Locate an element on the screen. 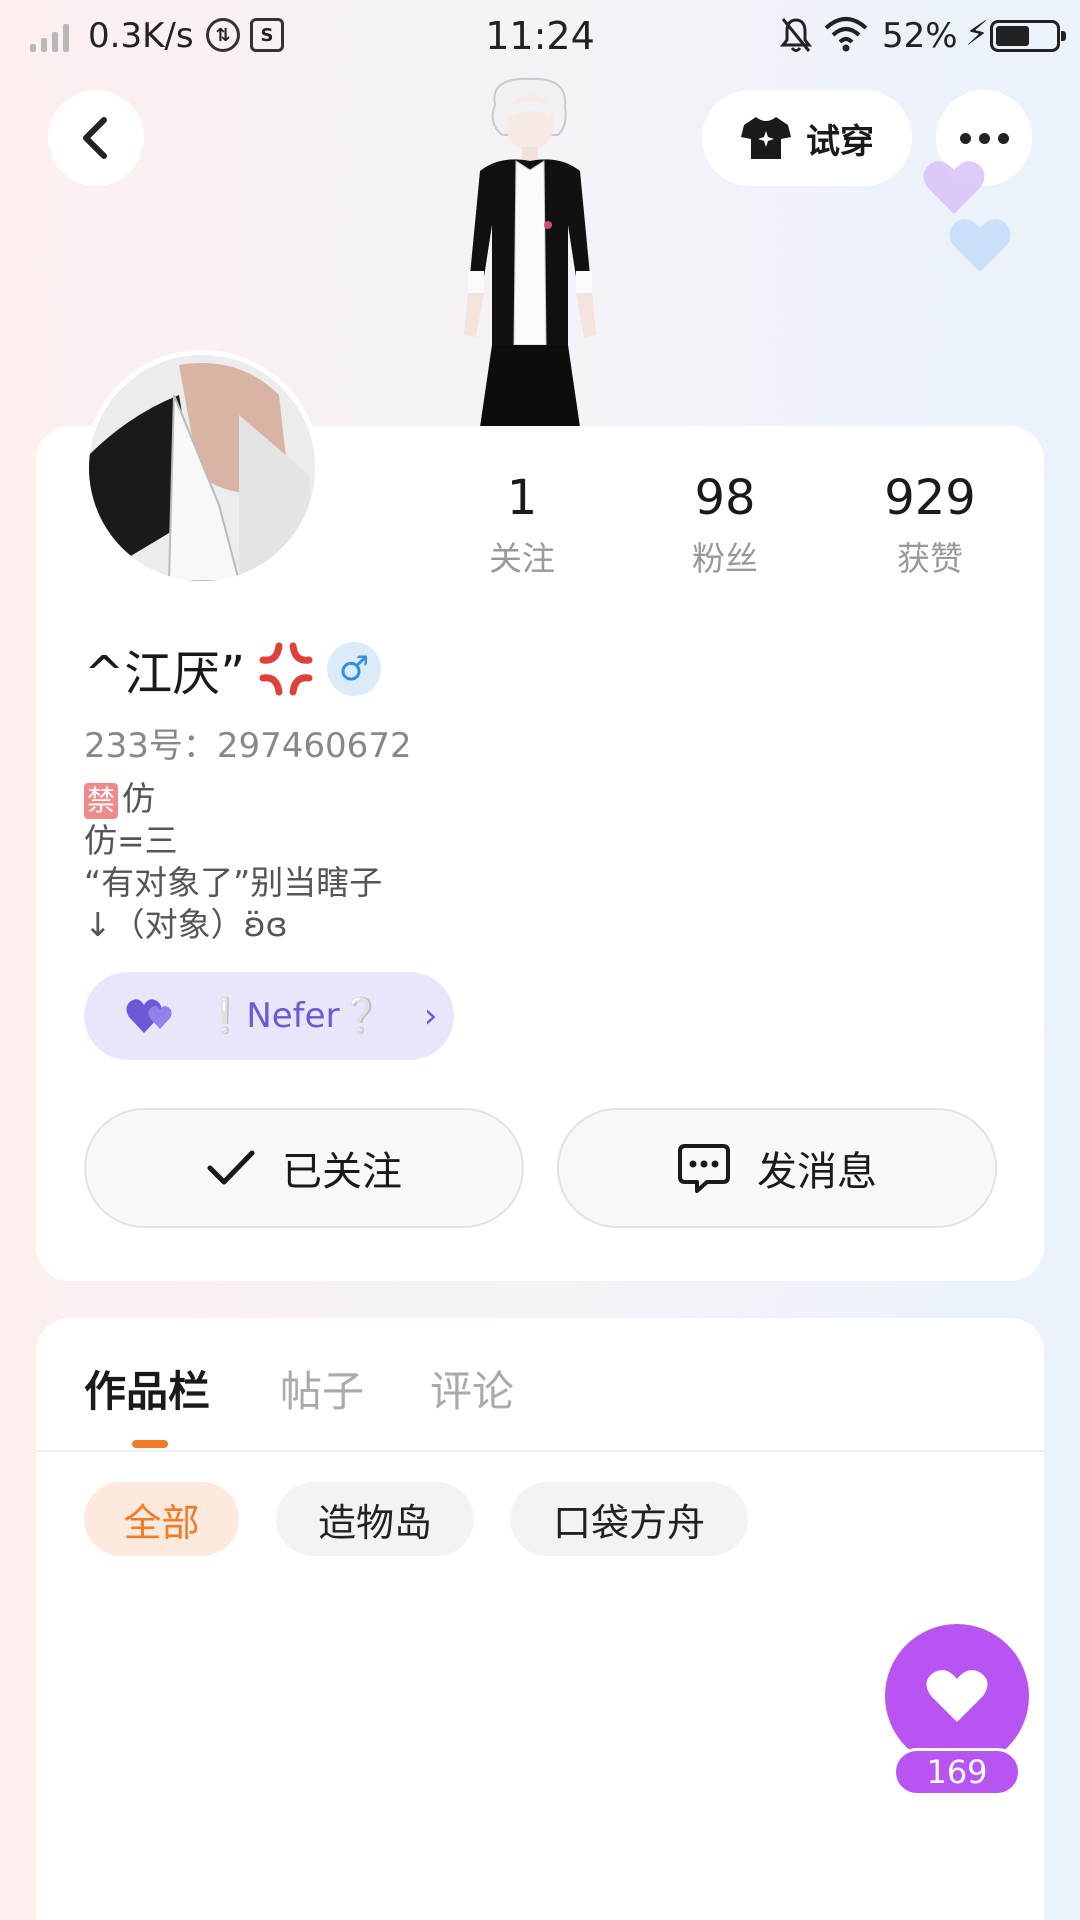 This screenshot has width=1080, height=1920. back-button is located at coordinates (96, 138).